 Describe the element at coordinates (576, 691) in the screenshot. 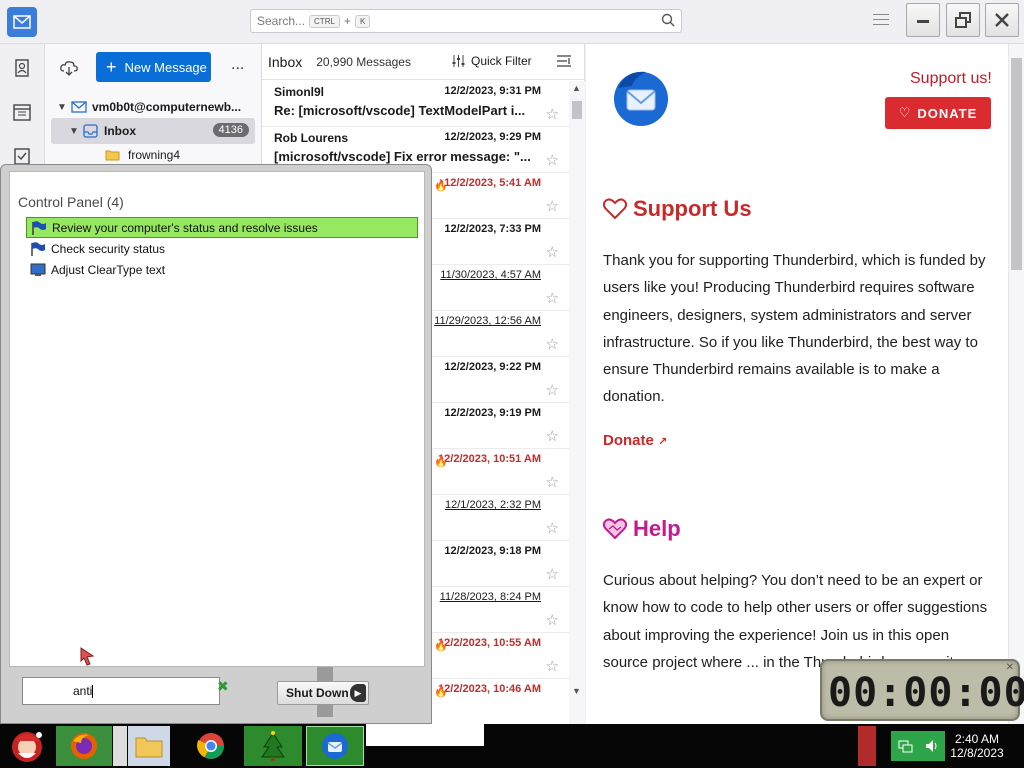

I see `scroll-down-icon: ▼` at that location.